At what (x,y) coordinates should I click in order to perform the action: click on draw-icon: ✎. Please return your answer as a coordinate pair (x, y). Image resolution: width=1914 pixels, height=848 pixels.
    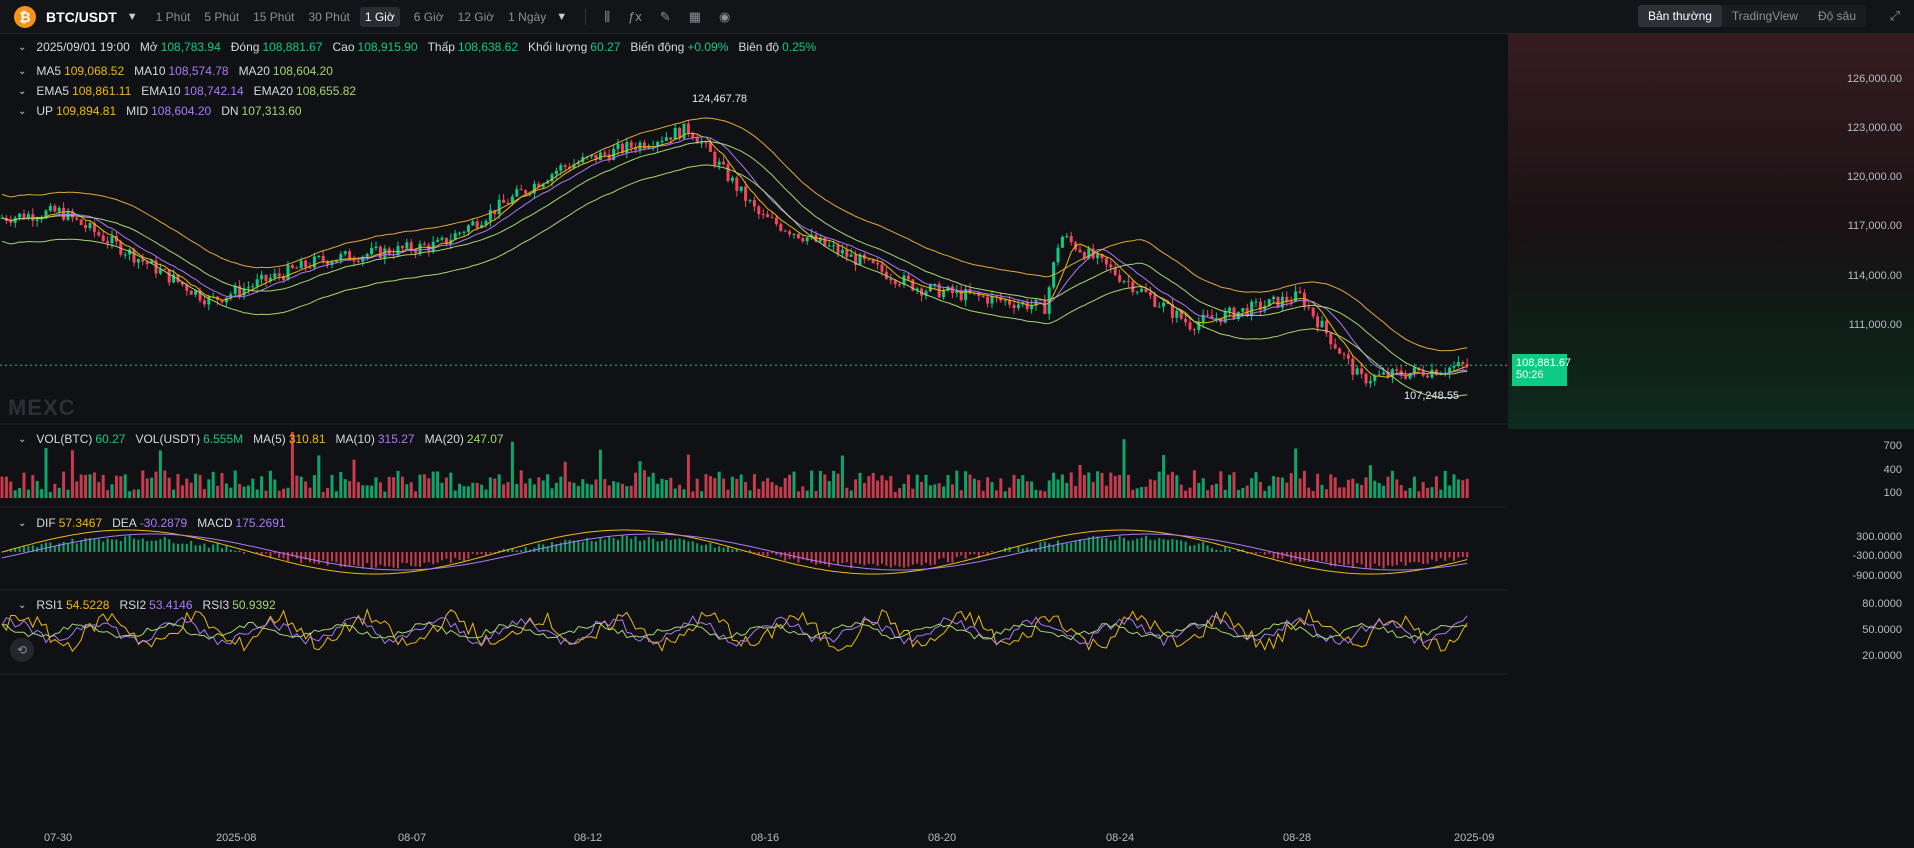
    Looking at the image, I should click on (665, 17).